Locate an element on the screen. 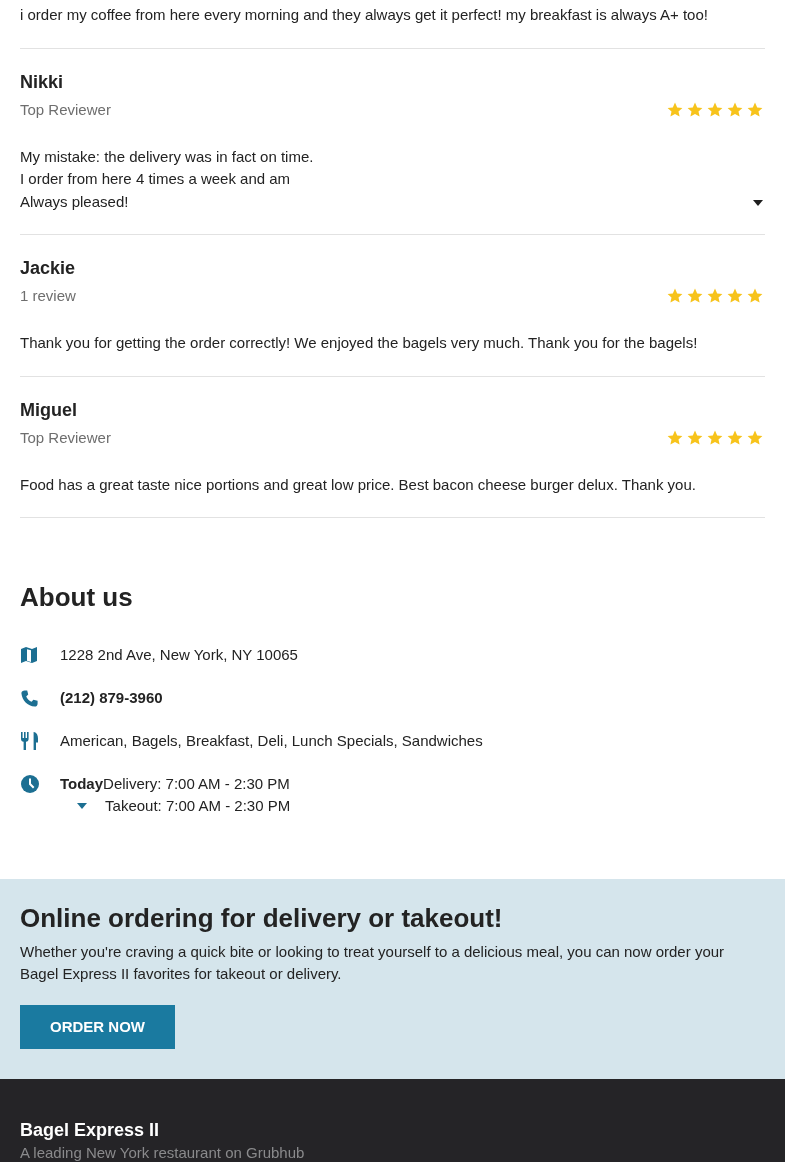  section-heading: About us is located at coordinates (76, 597).